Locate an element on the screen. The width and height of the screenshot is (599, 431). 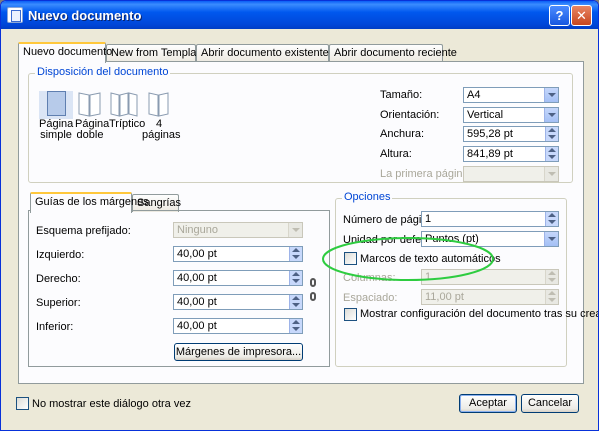
height-label: Altura: is located at coordinates (396, 154).